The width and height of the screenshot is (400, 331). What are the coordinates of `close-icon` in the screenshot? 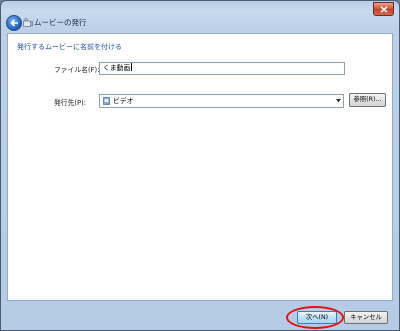 It's located at (383, 9).